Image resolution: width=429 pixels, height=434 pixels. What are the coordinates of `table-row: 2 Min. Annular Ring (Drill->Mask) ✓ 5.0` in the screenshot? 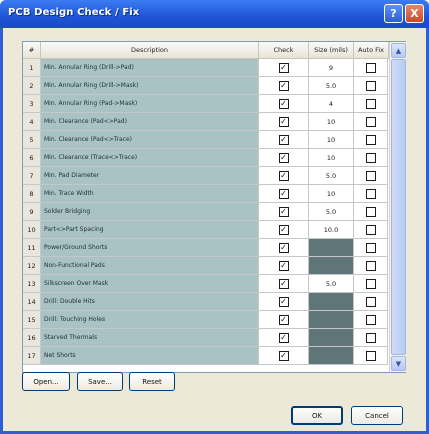 It's located at (205, 86).